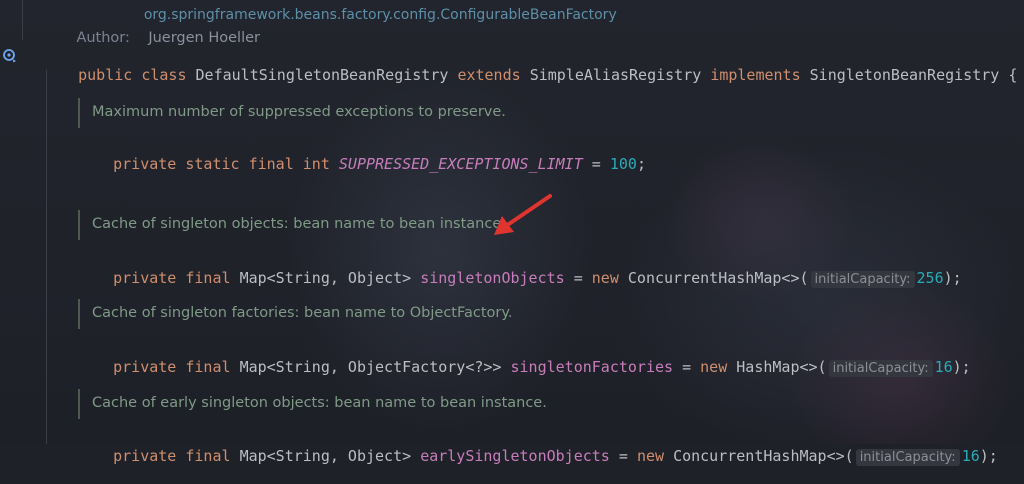  I want to click on annotation-arrow-icon, so click(523, 214).